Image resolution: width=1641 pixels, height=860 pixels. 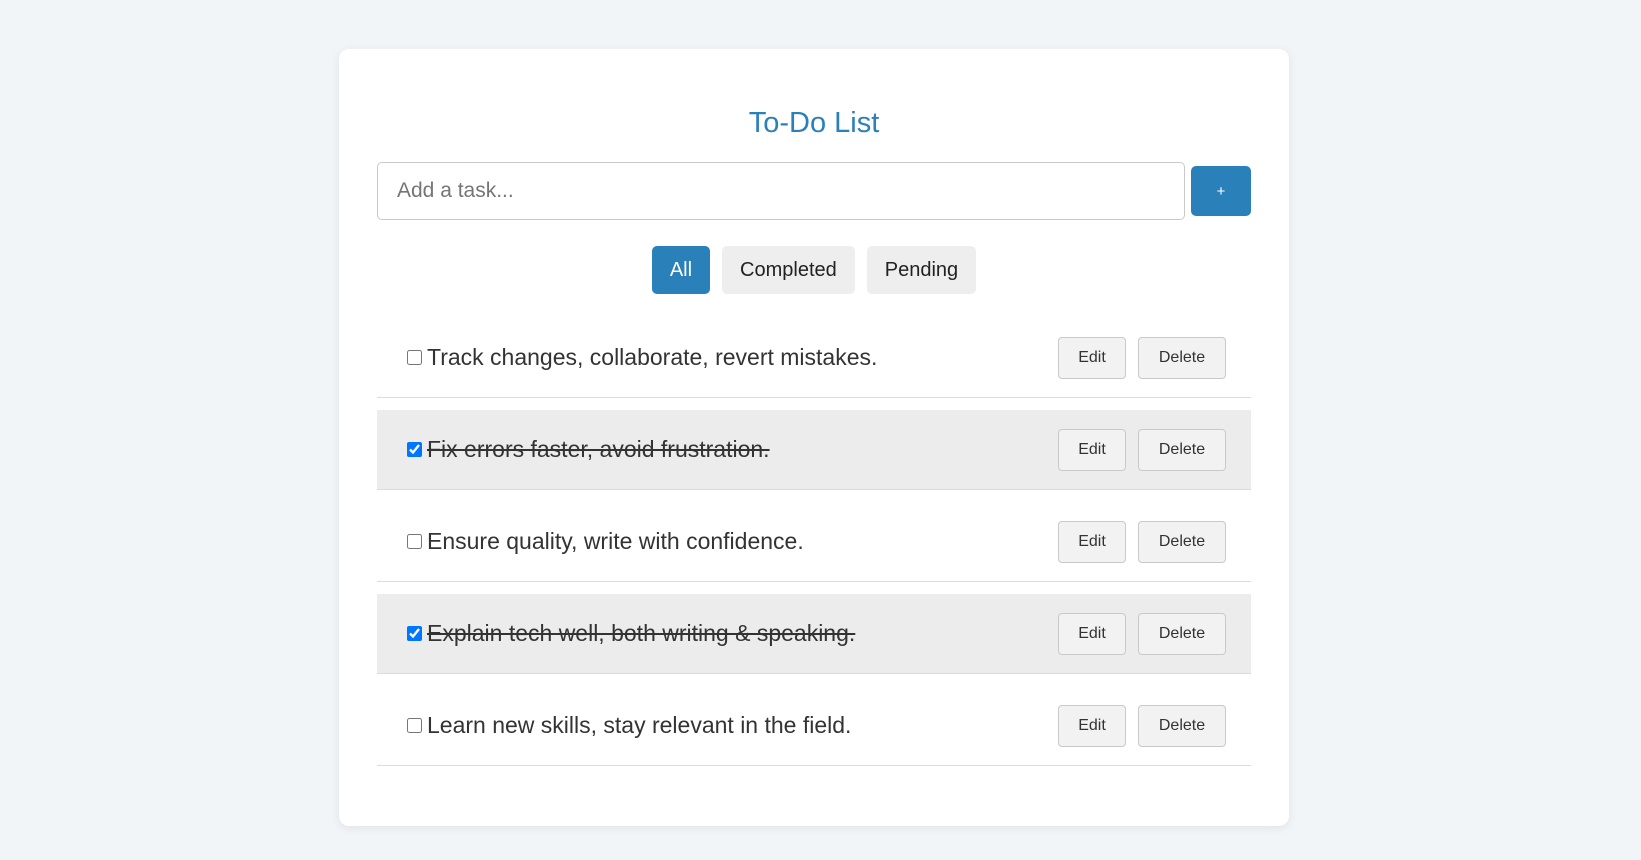 I want to click on filter-bar: All Completed Pending, so click(x=814, y=270).